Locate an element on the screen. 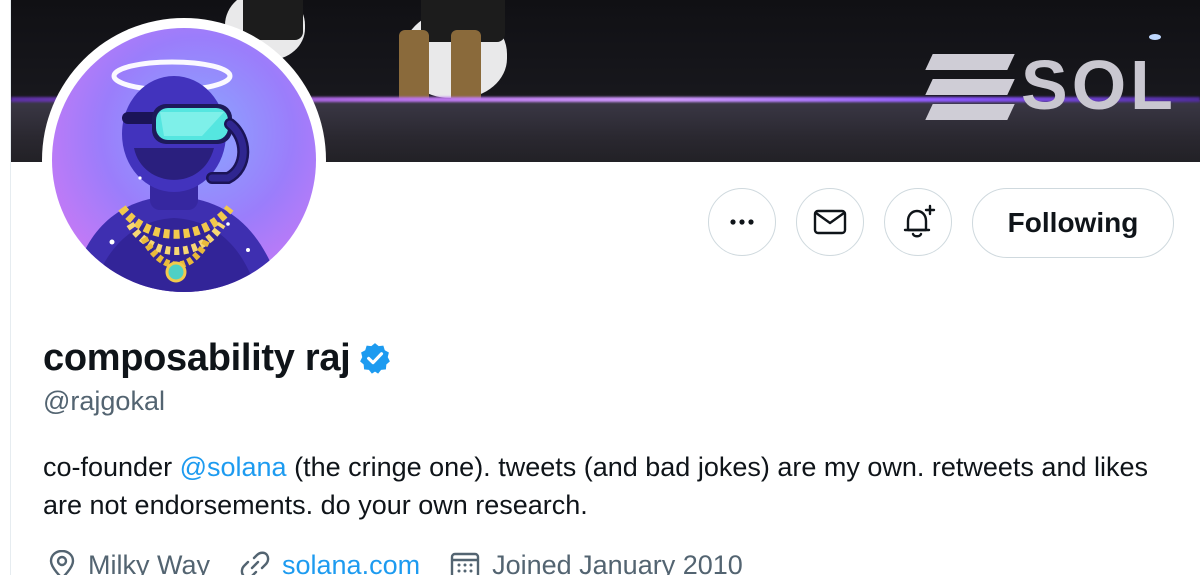 The height and width of the screenshot is (575, 1200). website-item: solana.com is located at coordinates (330, 562).